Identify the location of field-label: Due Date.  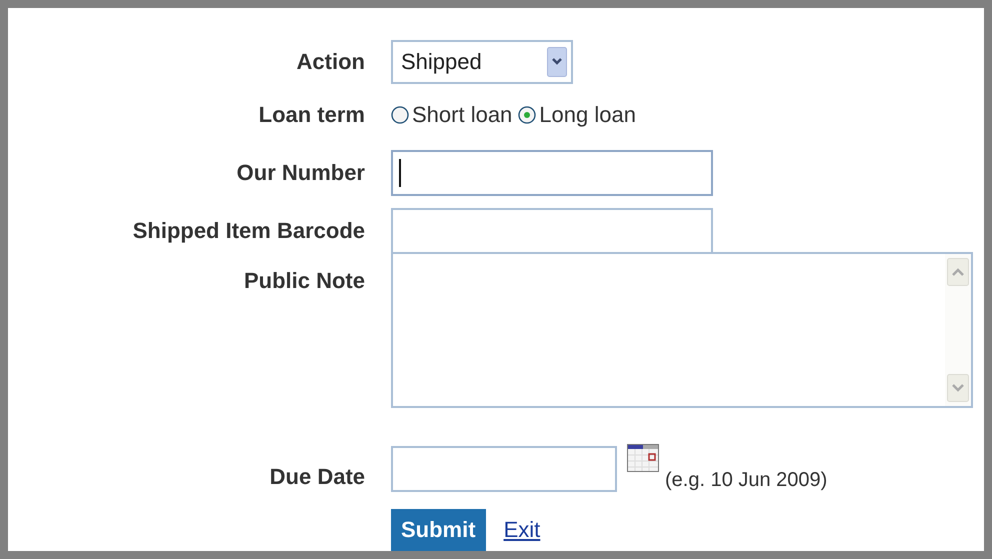
(316, 477).